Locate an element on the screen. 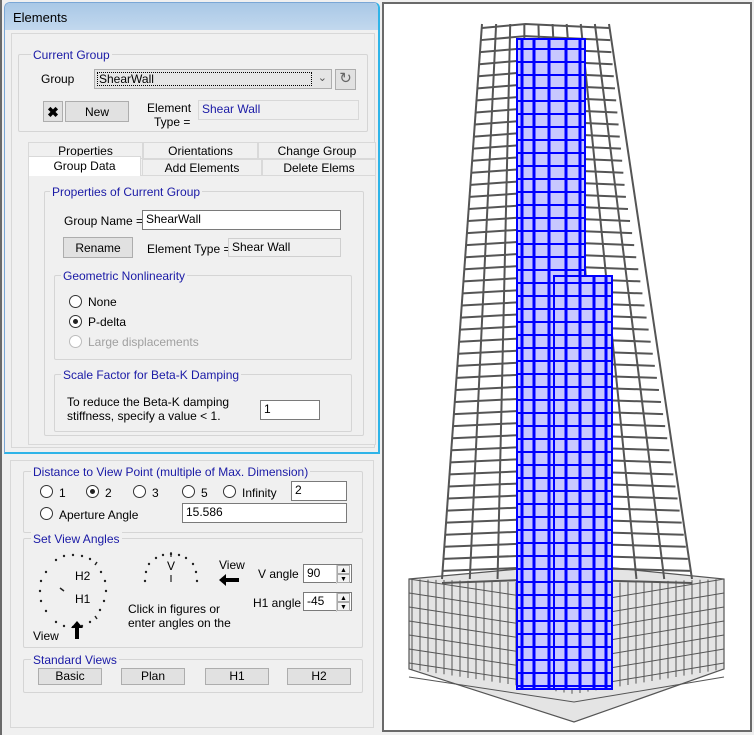 This screenshot has width=754, height=735. damping-input: 1 is located at coordinates (290, 410).